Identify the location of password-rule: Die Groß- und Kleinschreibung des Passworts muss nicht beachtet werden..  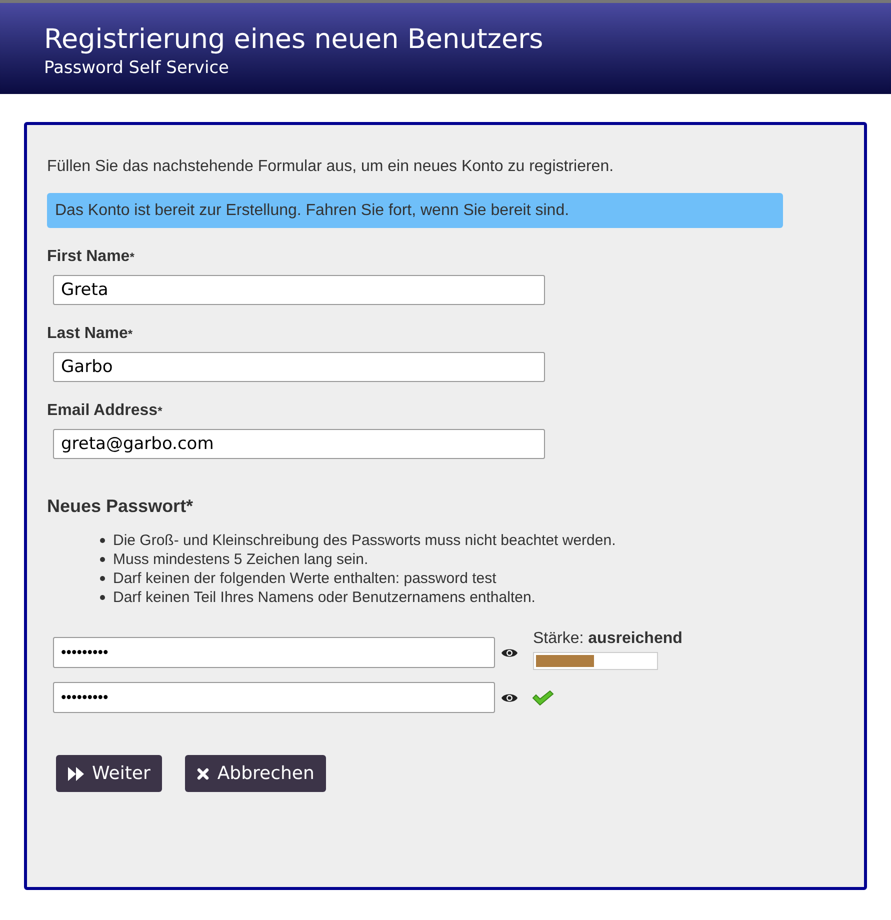
(364, 540).